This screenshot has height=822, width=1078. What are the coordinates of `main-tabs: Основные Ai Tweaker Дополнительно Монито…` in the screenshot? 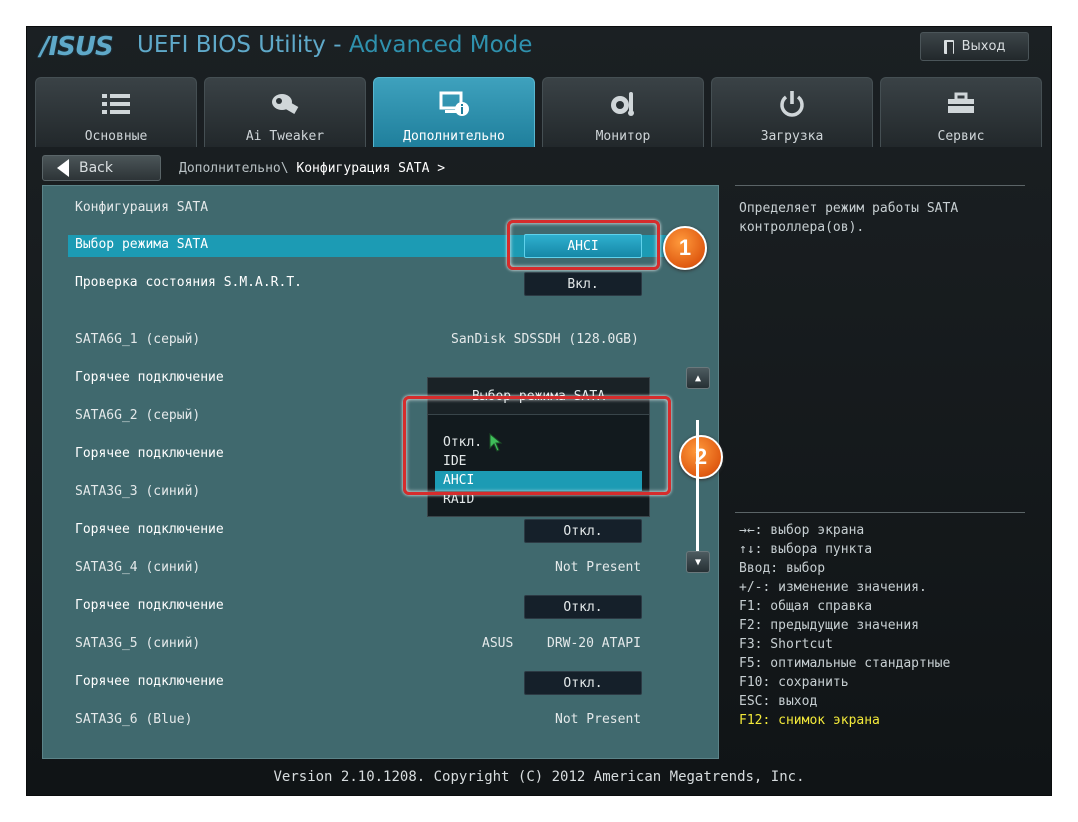 It's located at (539, 112).